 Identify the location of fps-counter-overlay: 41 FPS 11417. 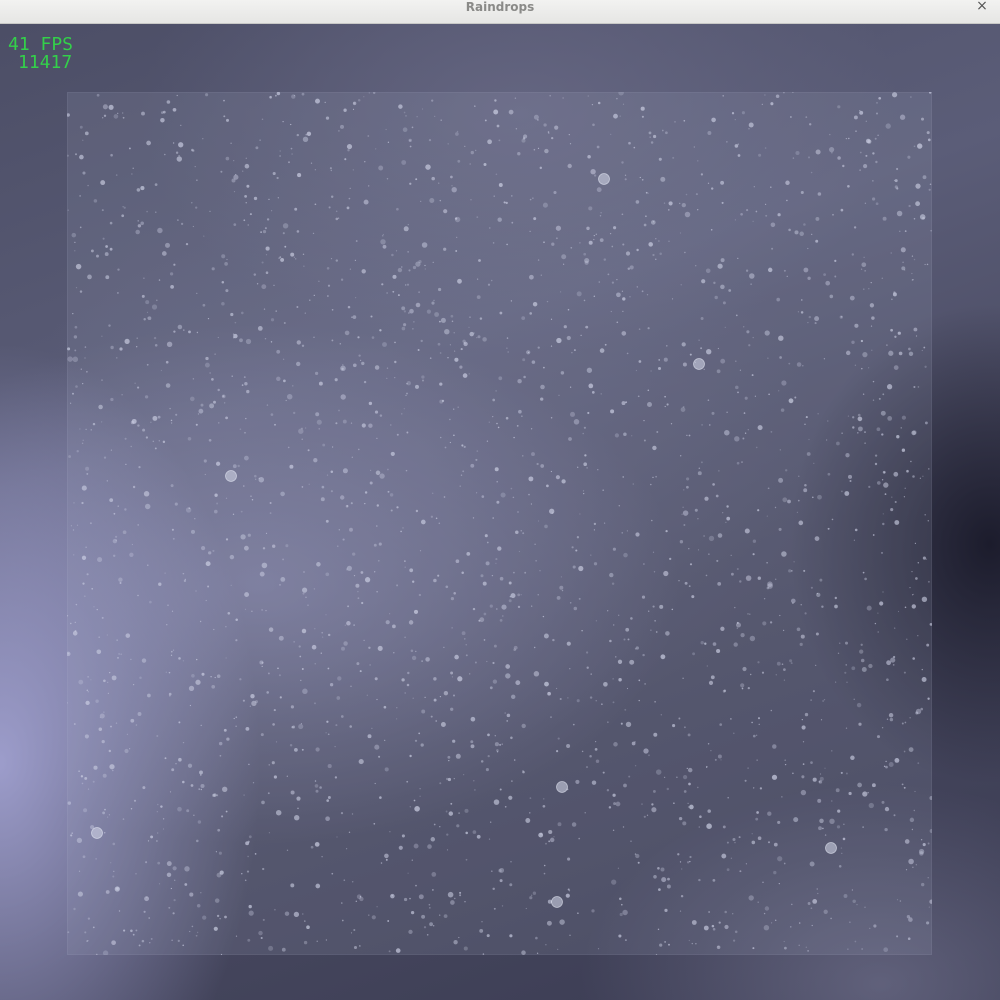
(40, 54).